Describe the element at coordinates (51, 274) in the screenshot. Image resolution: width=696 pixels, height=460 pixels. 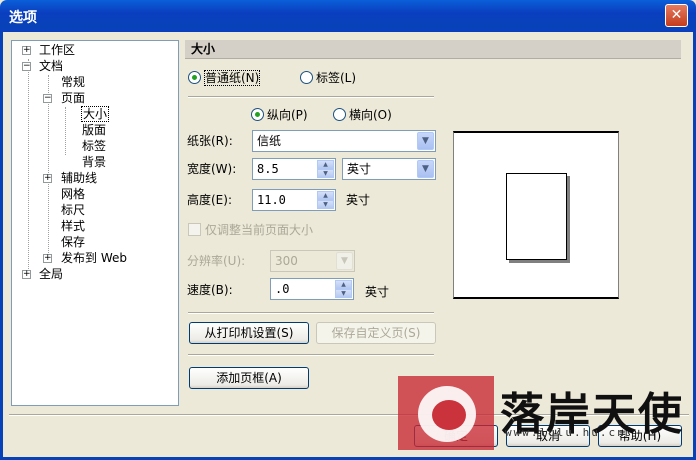
I see `tree-item-label: 全局` at that location.